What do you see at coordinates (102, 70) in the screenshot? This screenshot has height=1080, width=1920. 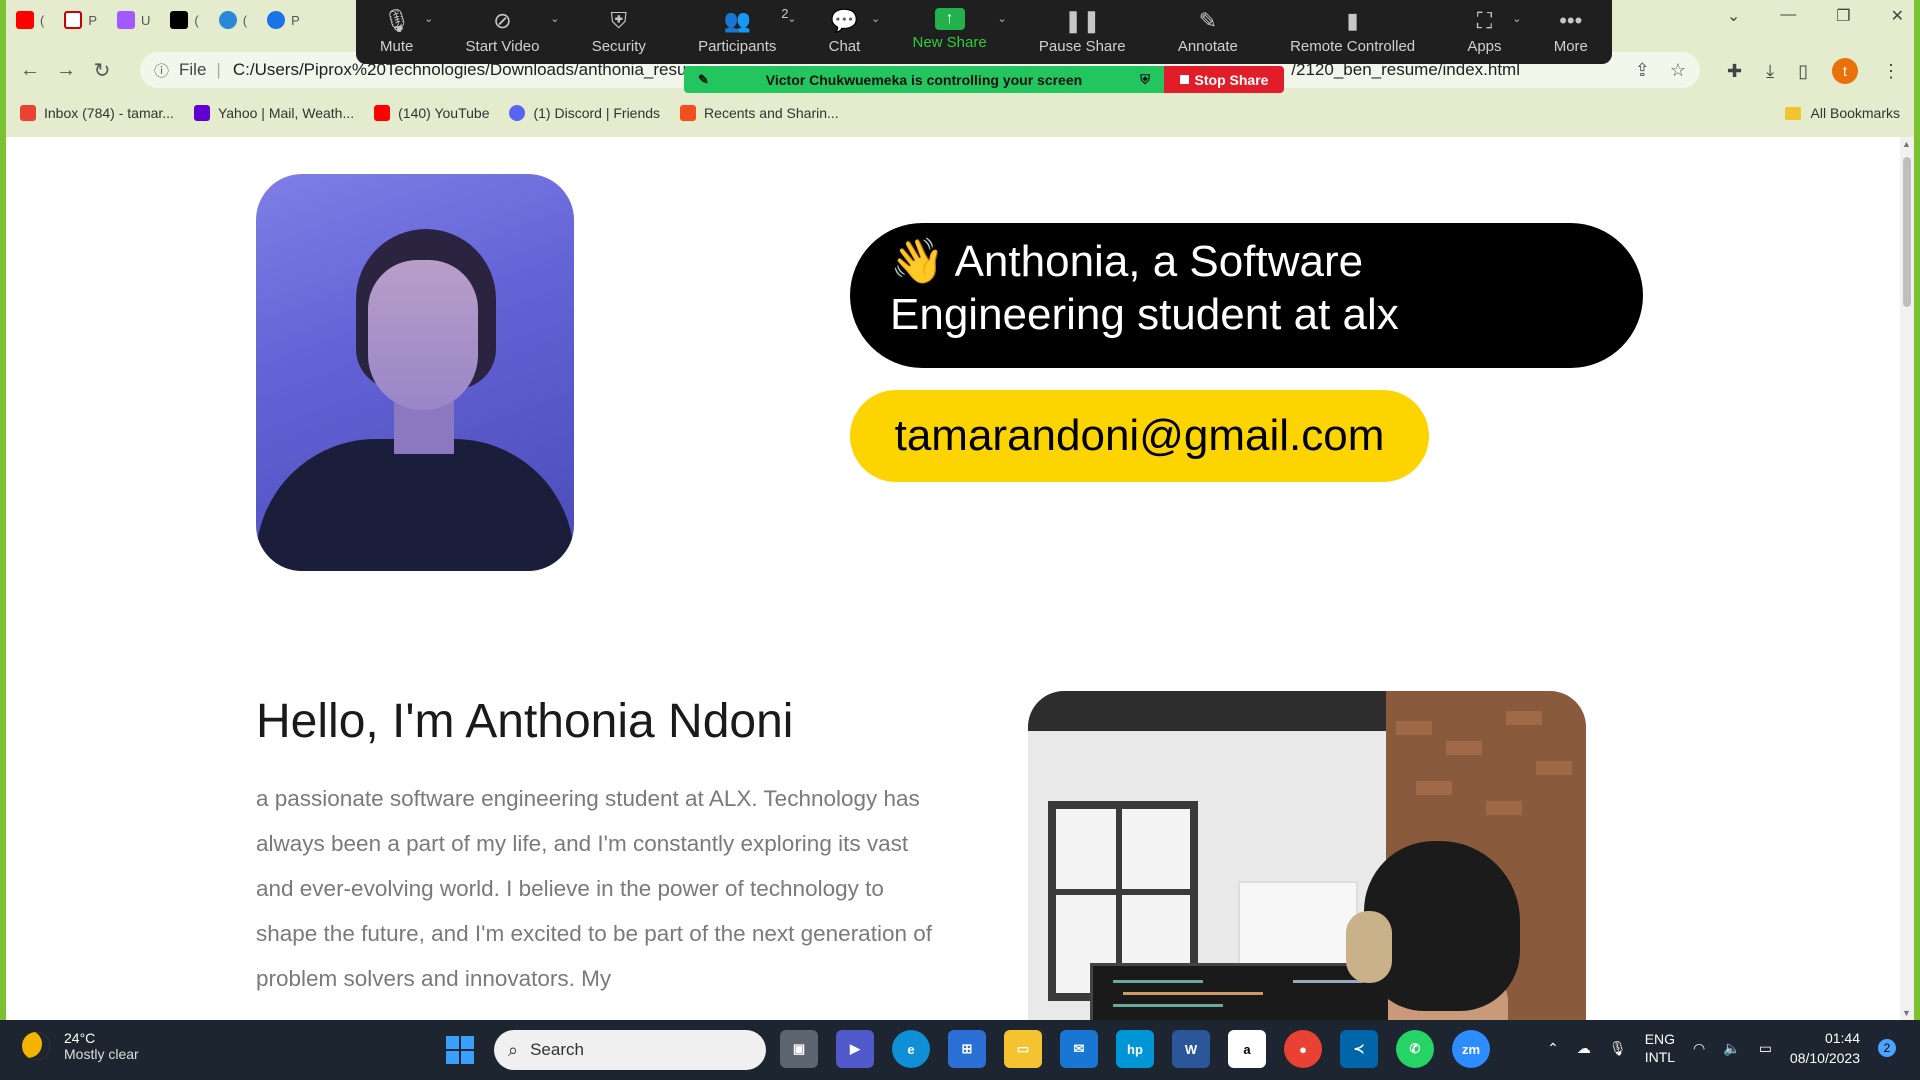 I see `reload-icon: ↻` at bounding box center [102, 70].